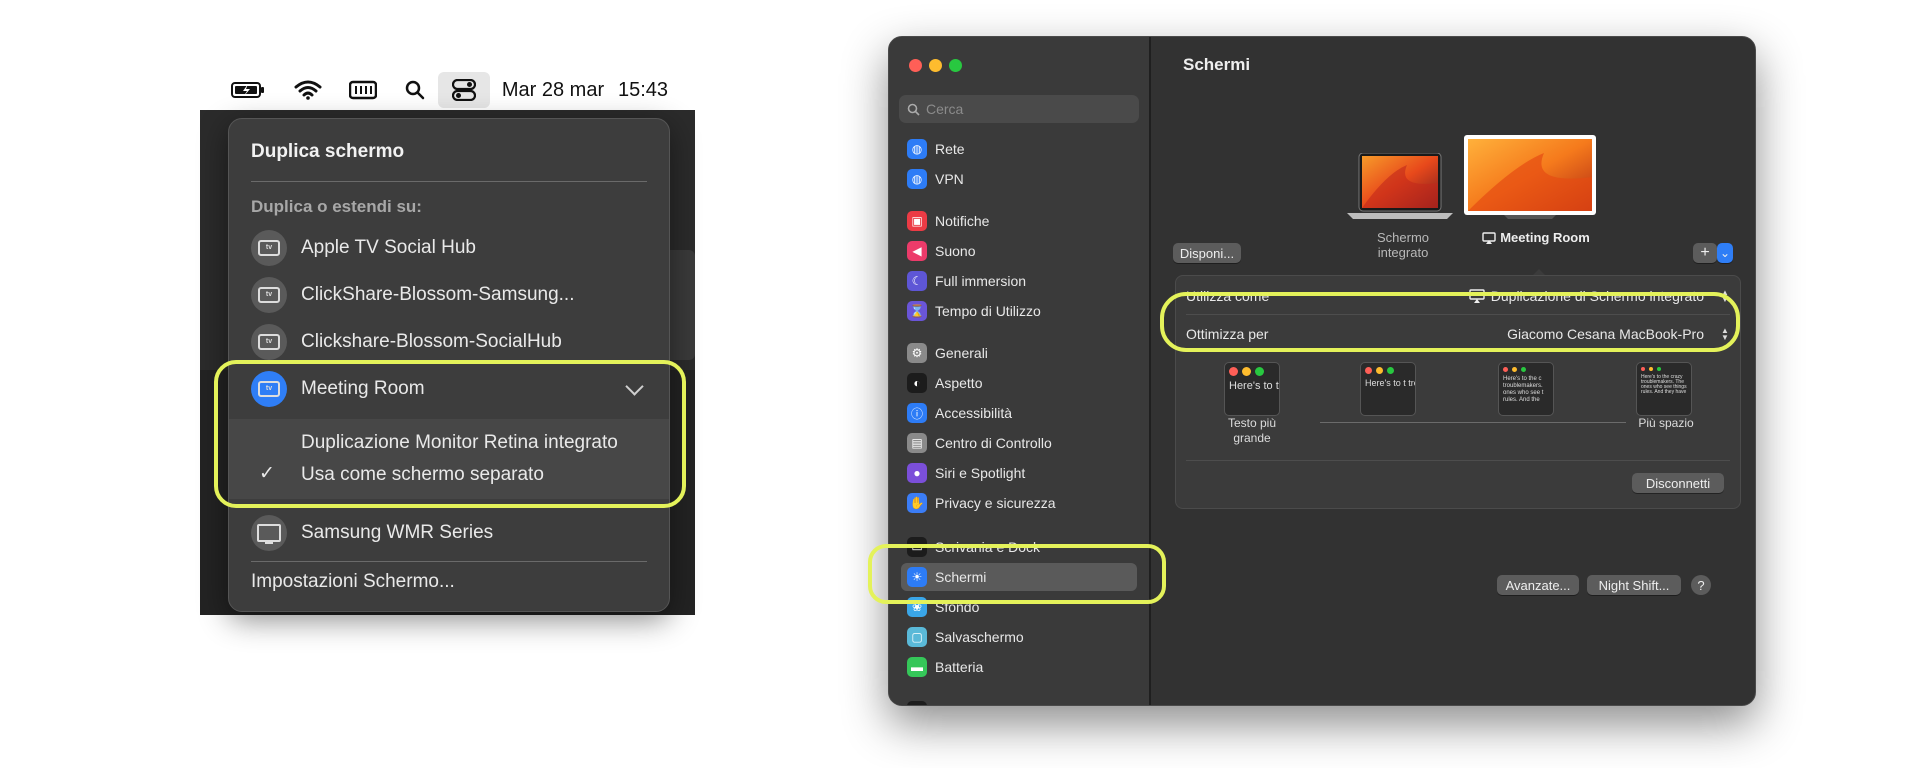  I want to click on sidebar-item-label: Rete, so click(950, 149).